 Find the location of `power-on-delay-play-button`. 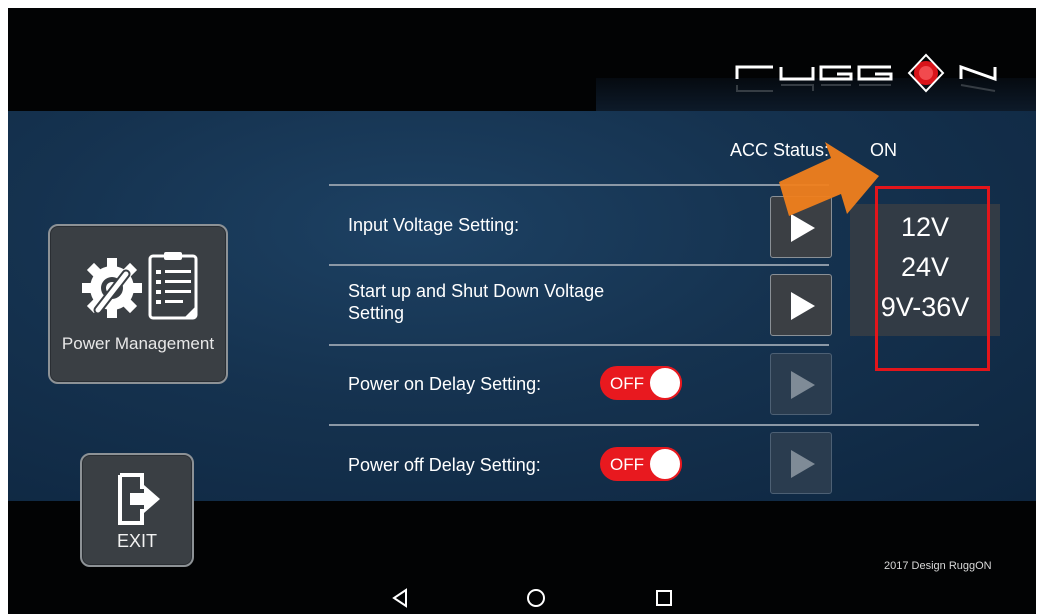

power-on-delay-play-button is located at coordinates (801, 384).